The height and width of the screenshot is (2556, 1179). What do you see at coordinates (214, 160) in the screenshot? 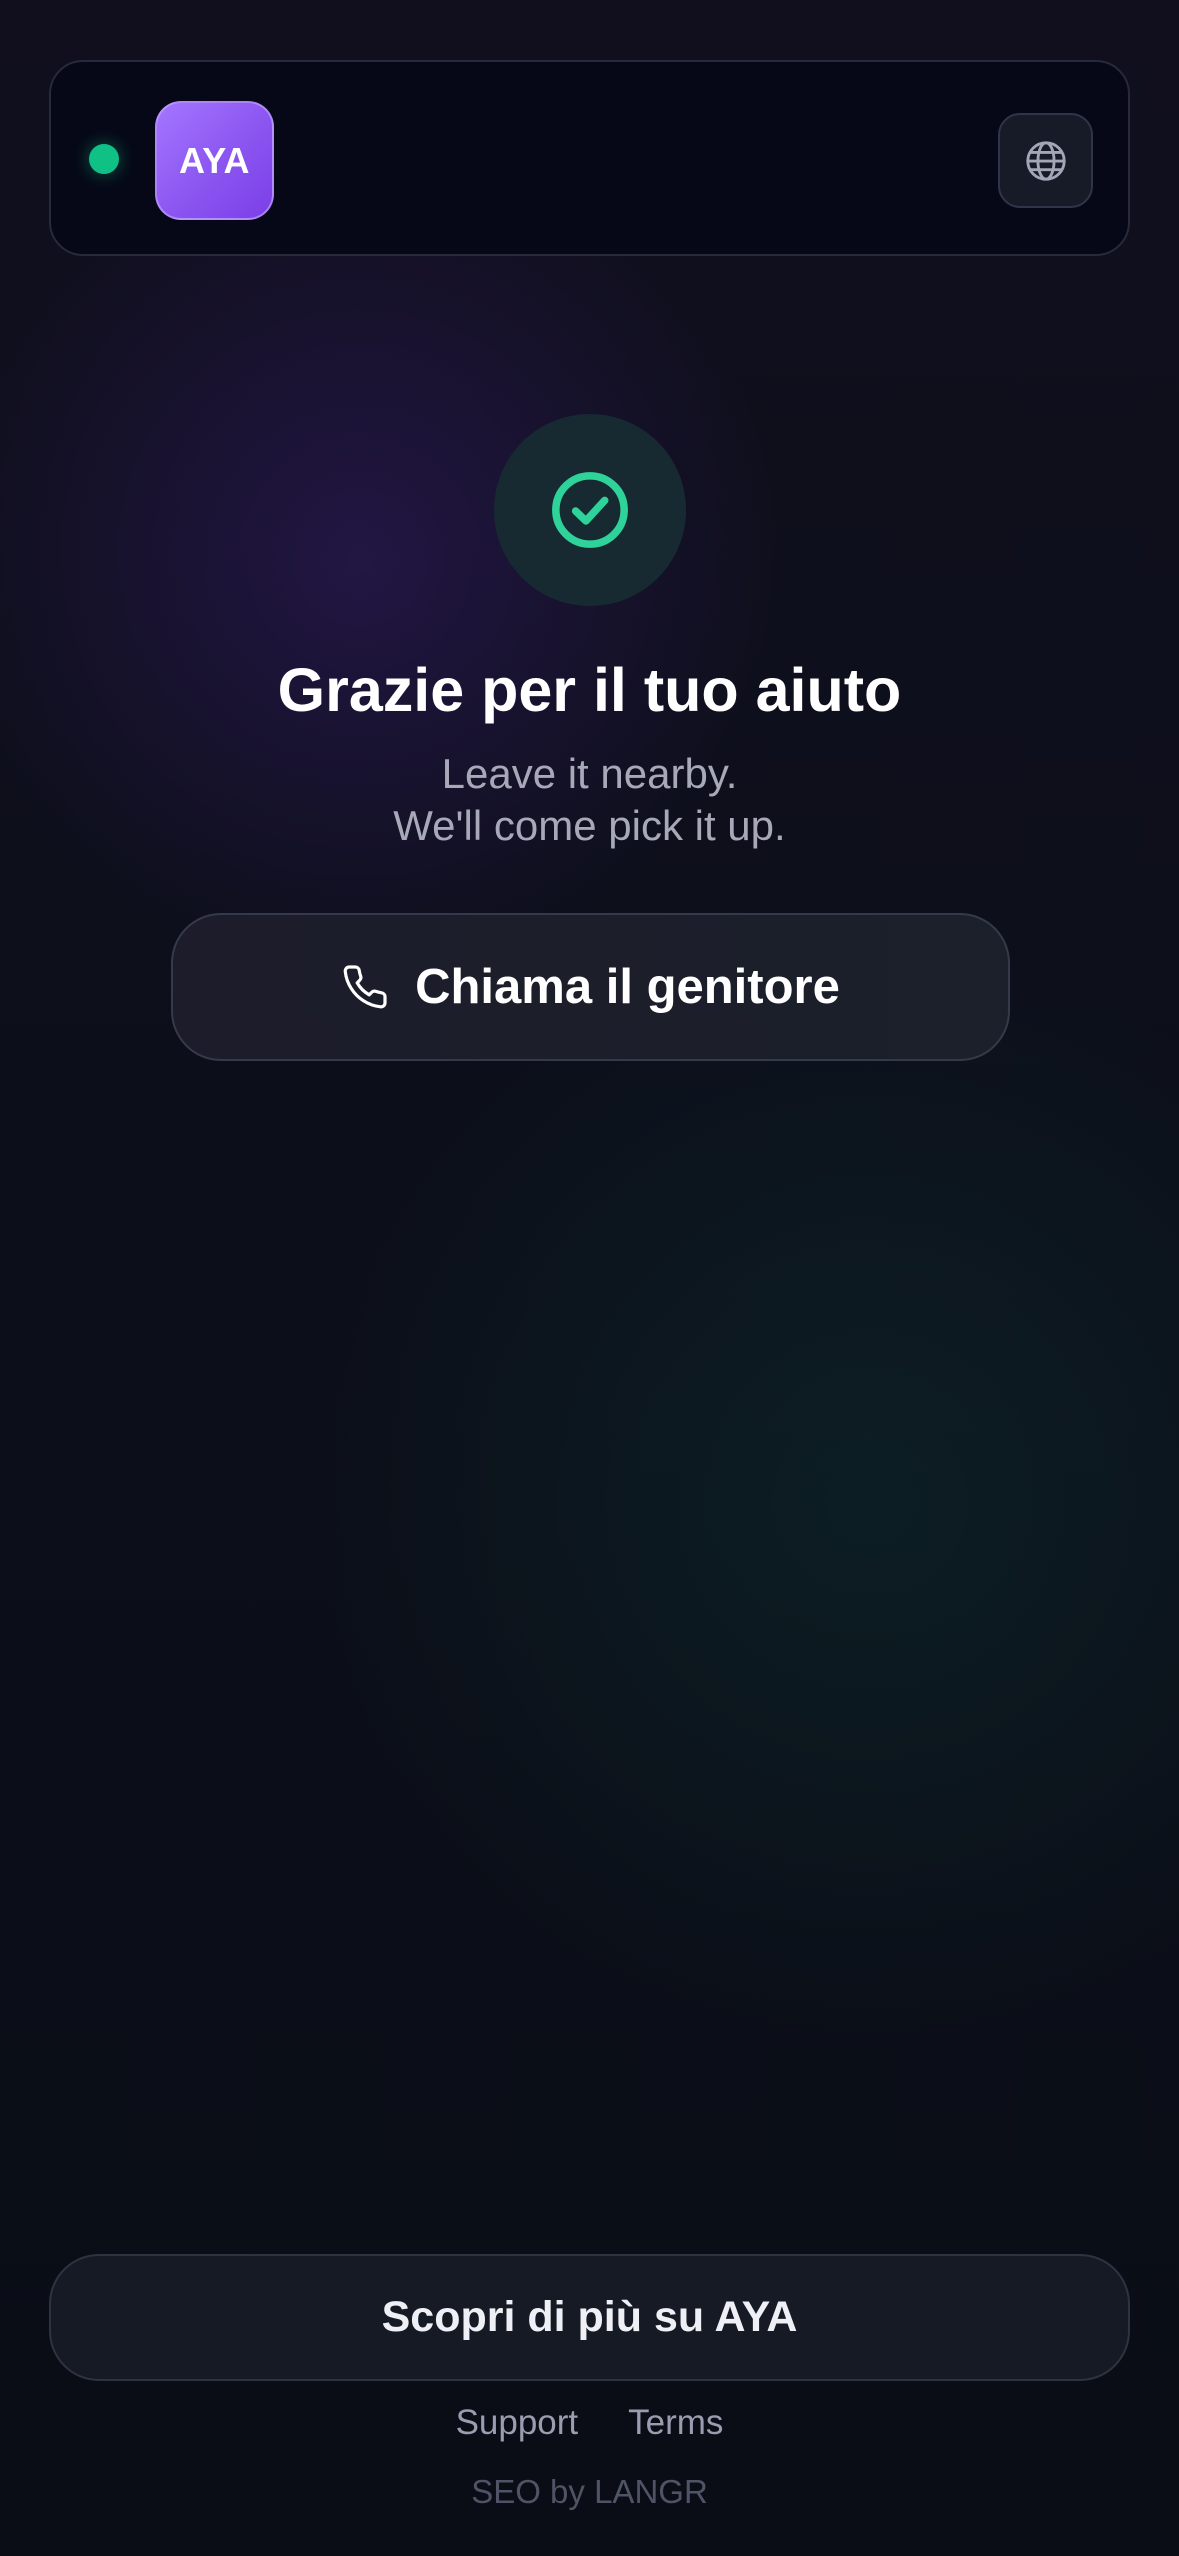
I see `aya-logo: AYA` at bounding box center [214, 160].